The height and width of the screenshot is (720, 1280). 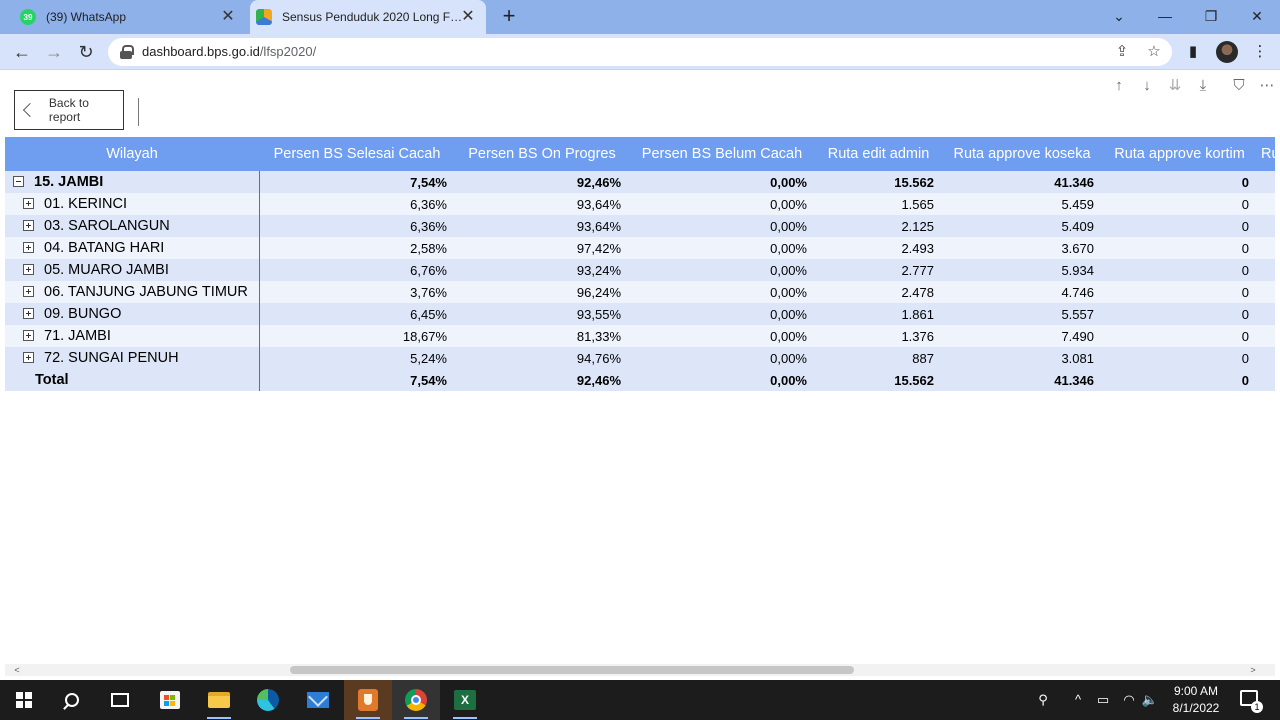 I want to click on search-button, so click(x=72, y=700).